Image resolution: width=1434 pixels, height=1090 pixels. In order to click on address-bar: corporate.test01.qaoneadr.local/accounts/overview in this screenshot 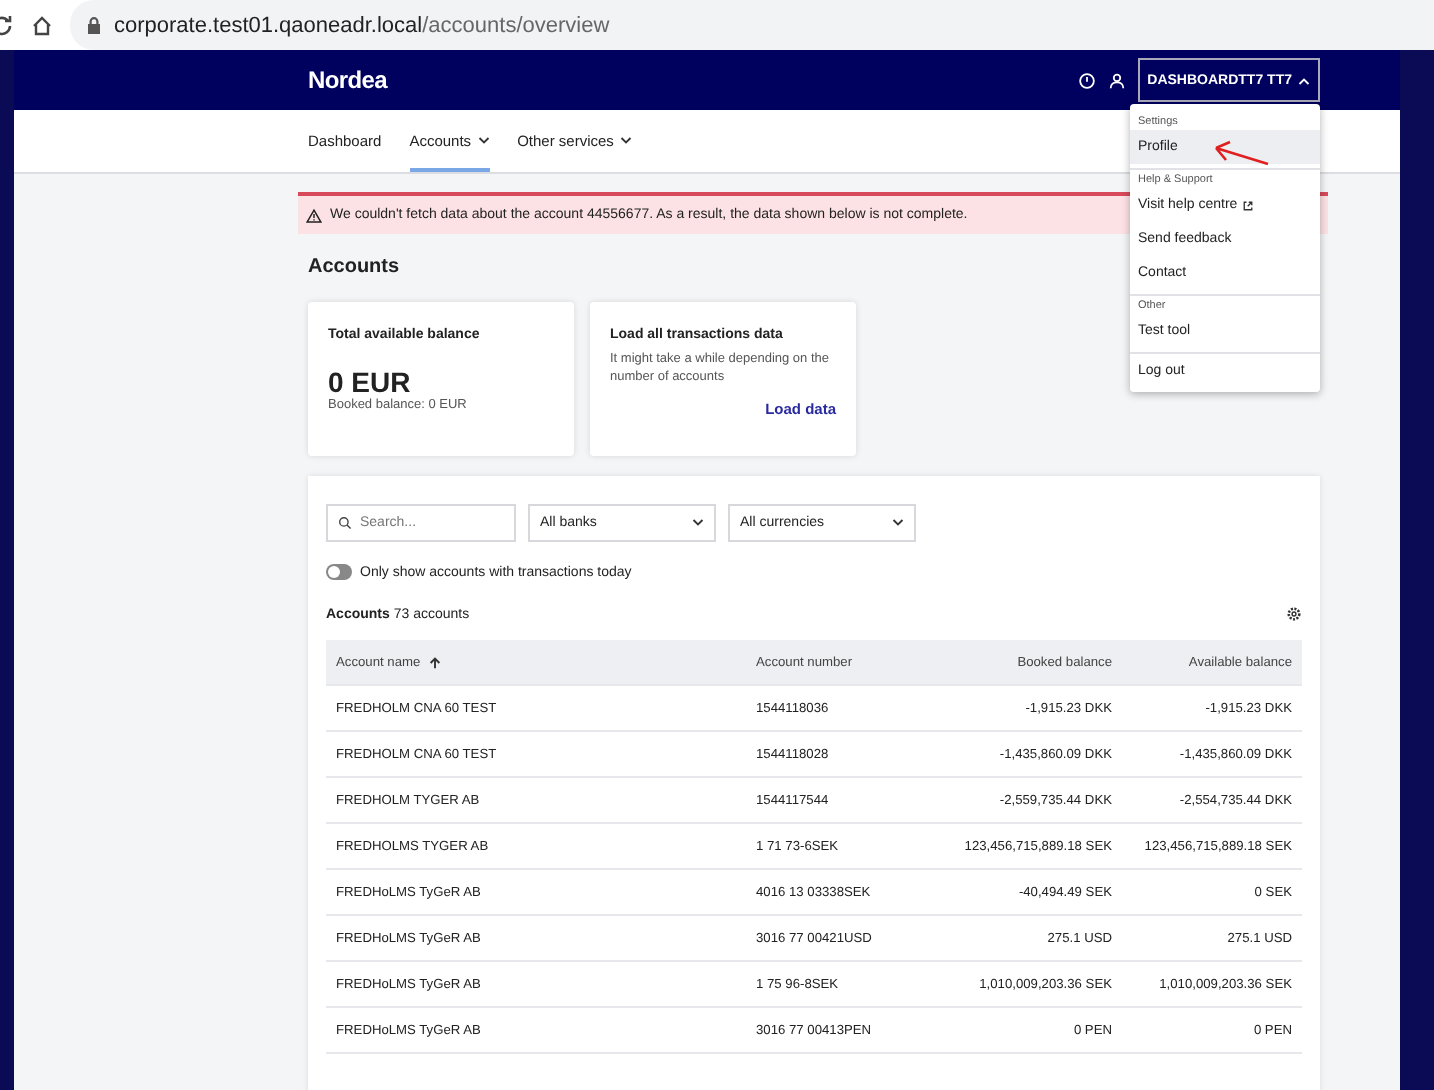, I will do `click(752, 25)`.